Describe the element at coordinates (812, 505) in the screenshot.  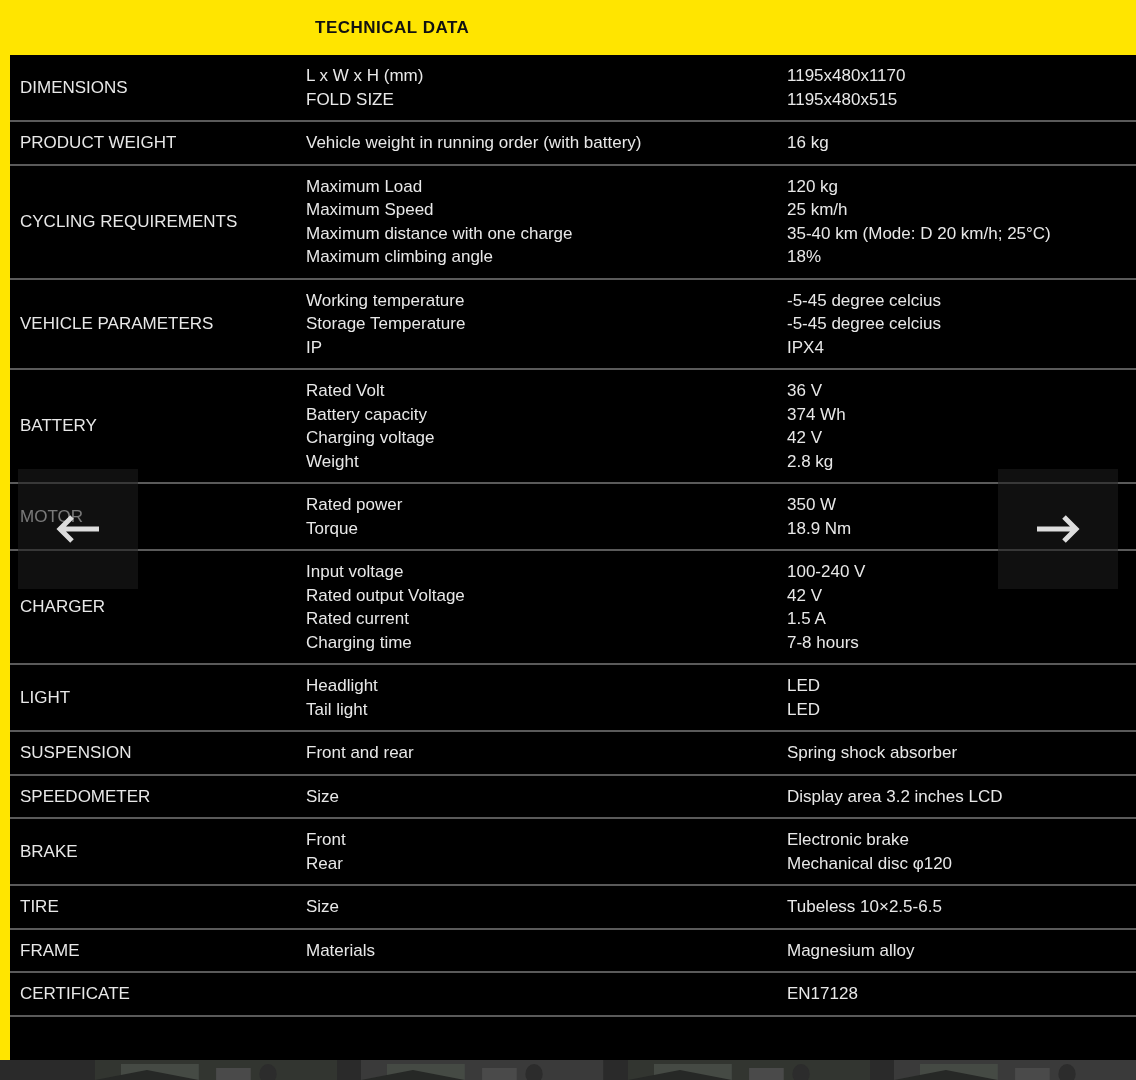
I see `spec-value: 350 W` at that location.